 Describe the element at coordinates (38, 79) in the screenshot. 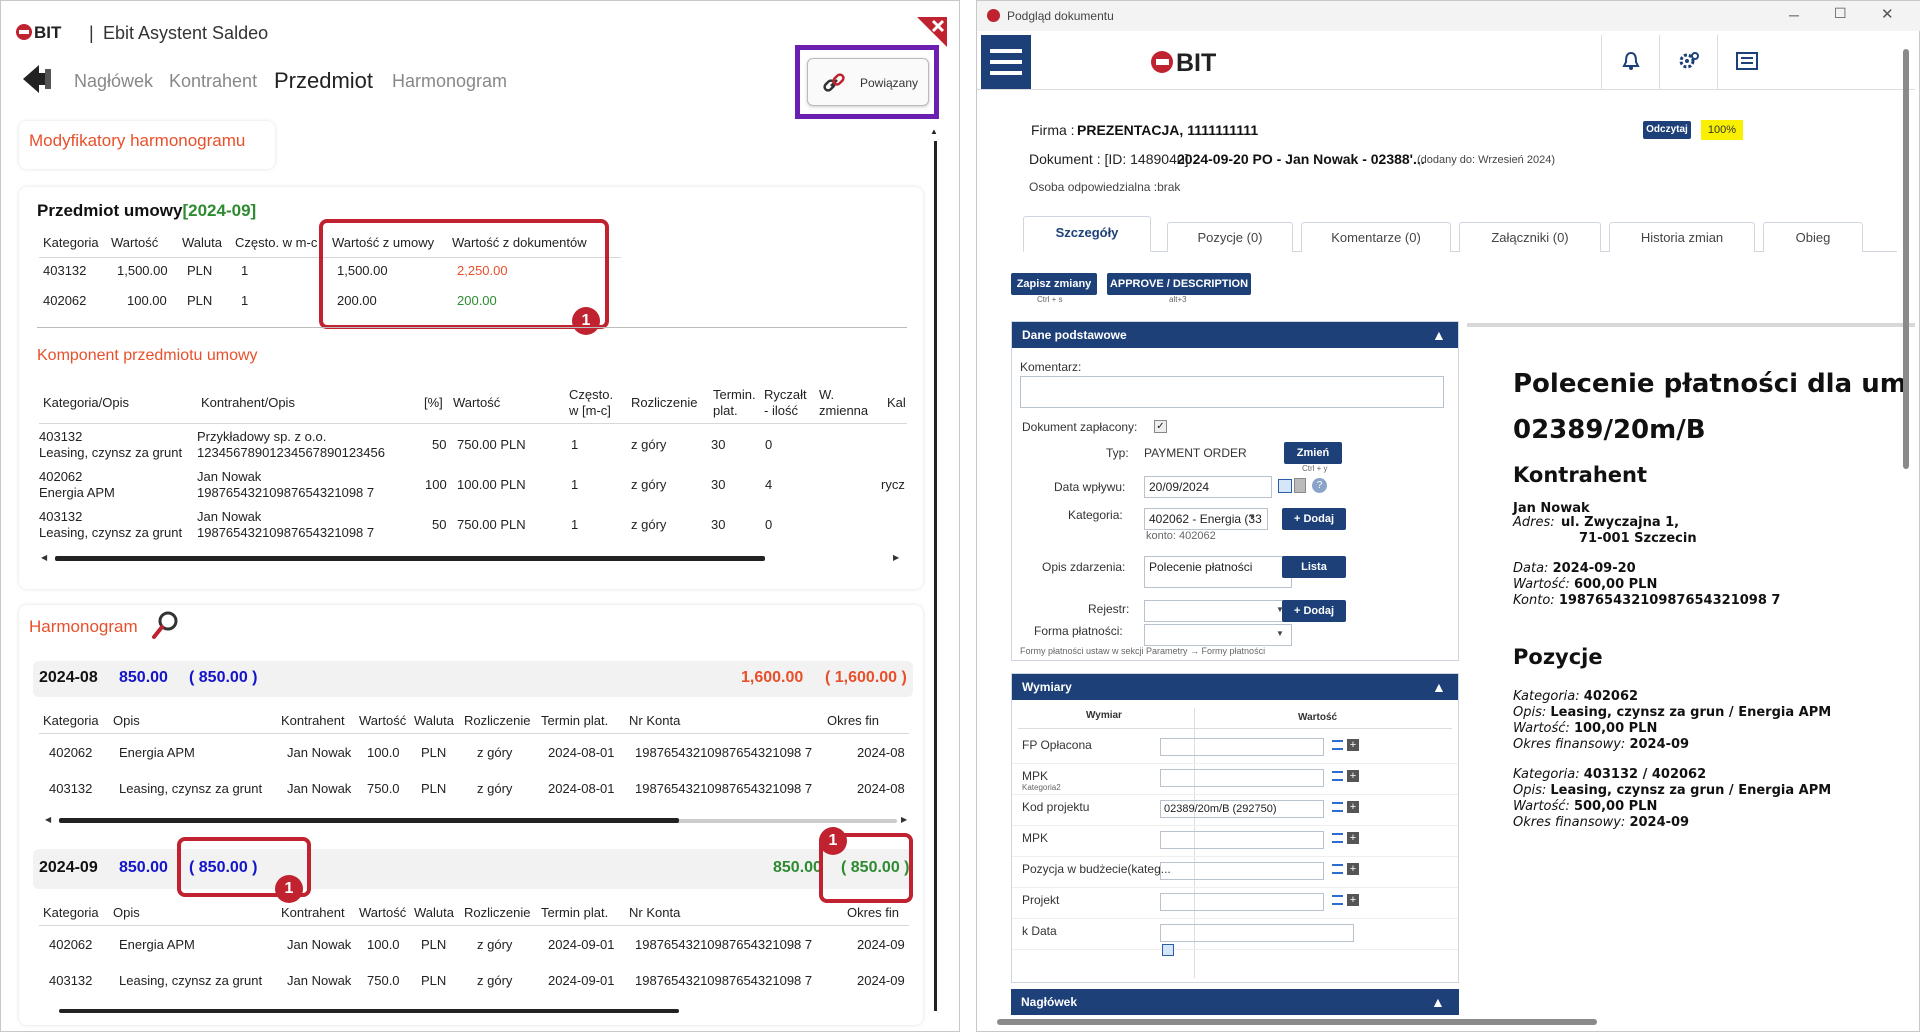

I see `back-arrow-icon` at that location.